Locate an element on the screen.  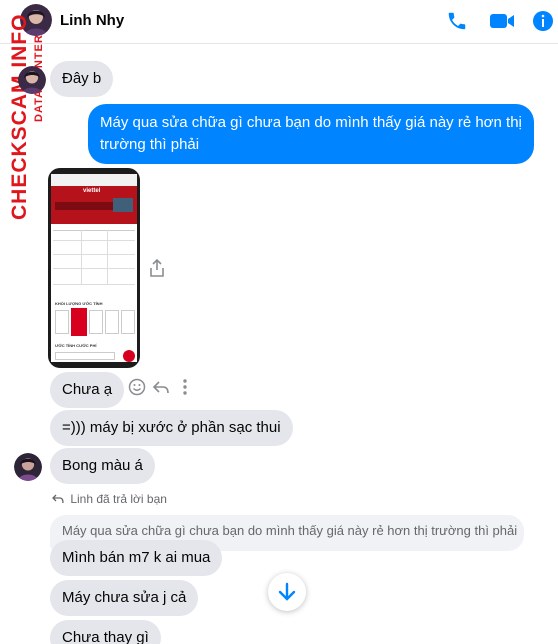
reply-icon is located at coordinates (161, 387).